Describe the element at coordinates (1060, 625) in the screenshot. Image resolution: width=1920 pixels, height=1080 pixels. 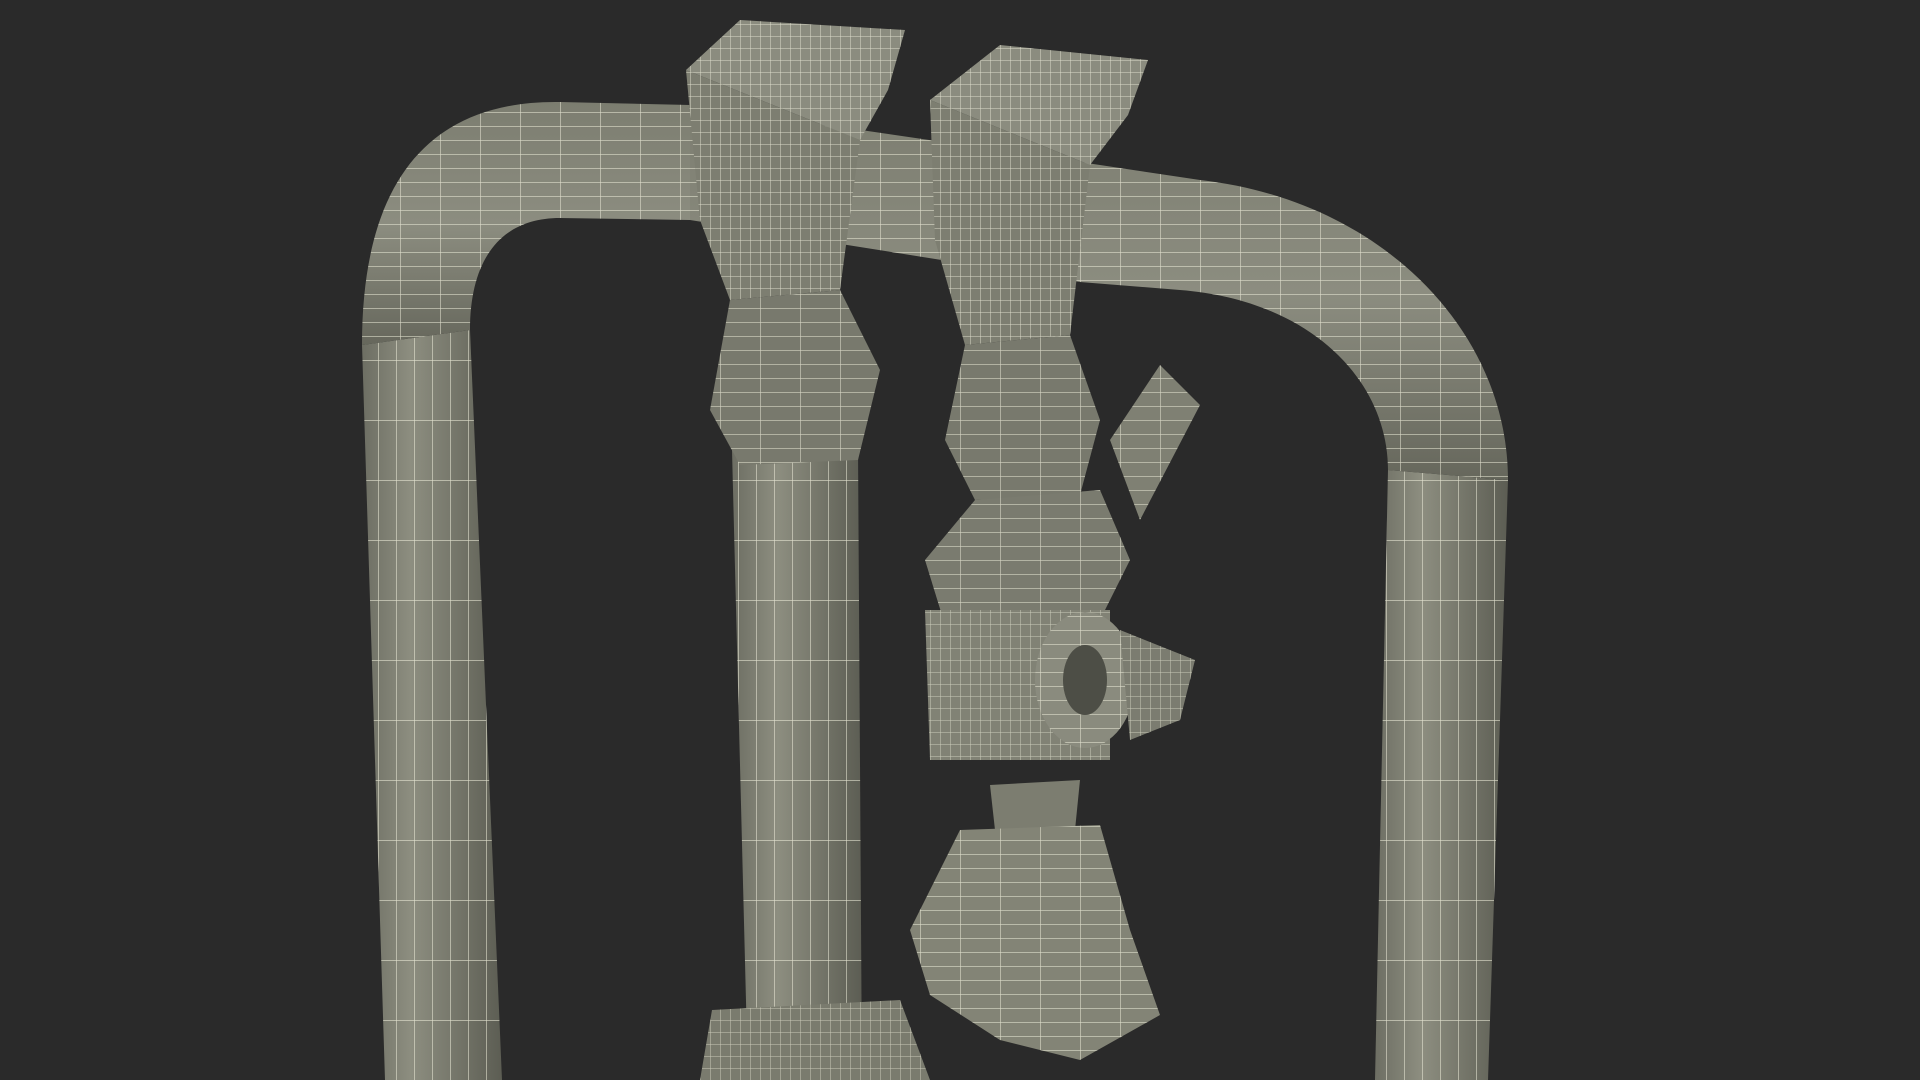
I see `joint-assembly` at that location.